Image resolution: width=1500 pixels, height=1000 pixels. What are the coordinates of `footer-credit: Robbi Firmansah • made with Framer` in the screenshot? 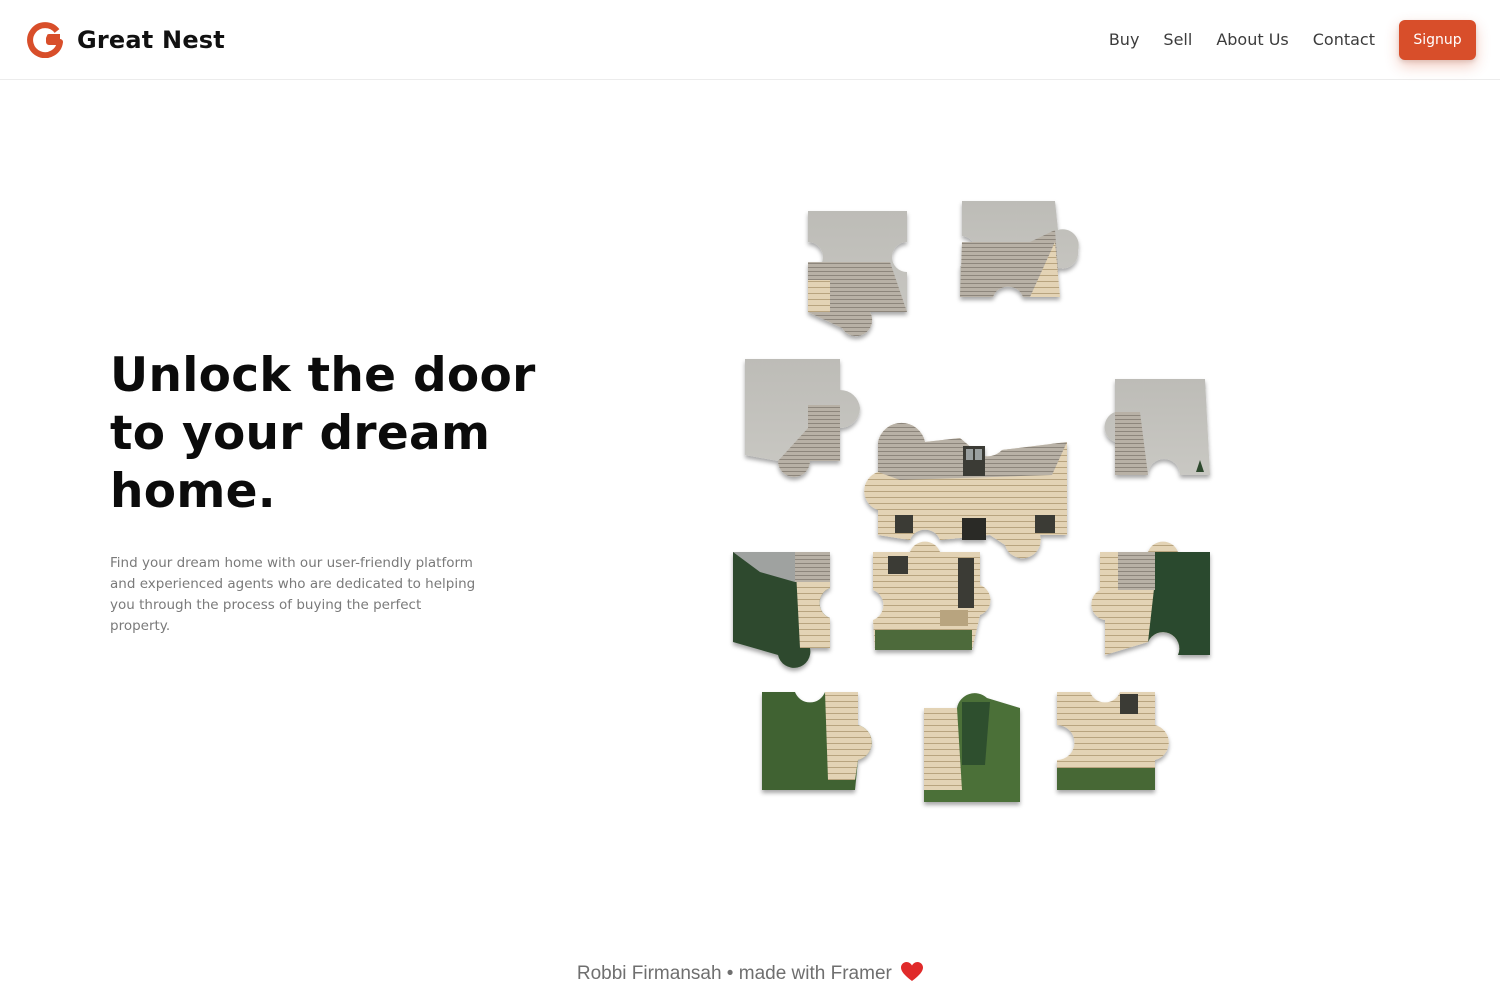 It's located at (750, 973).